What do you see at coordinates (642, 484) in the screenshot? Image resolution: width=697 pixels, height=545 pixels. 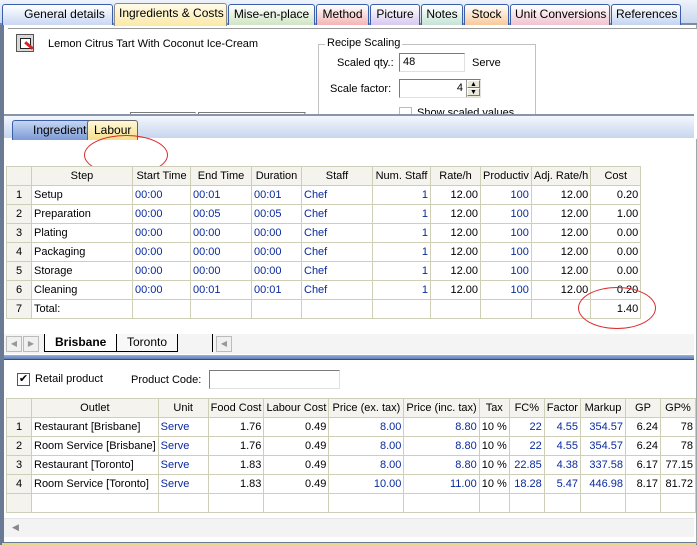 I see `grid-cell: 8.17` at bounding box center [642, 484].